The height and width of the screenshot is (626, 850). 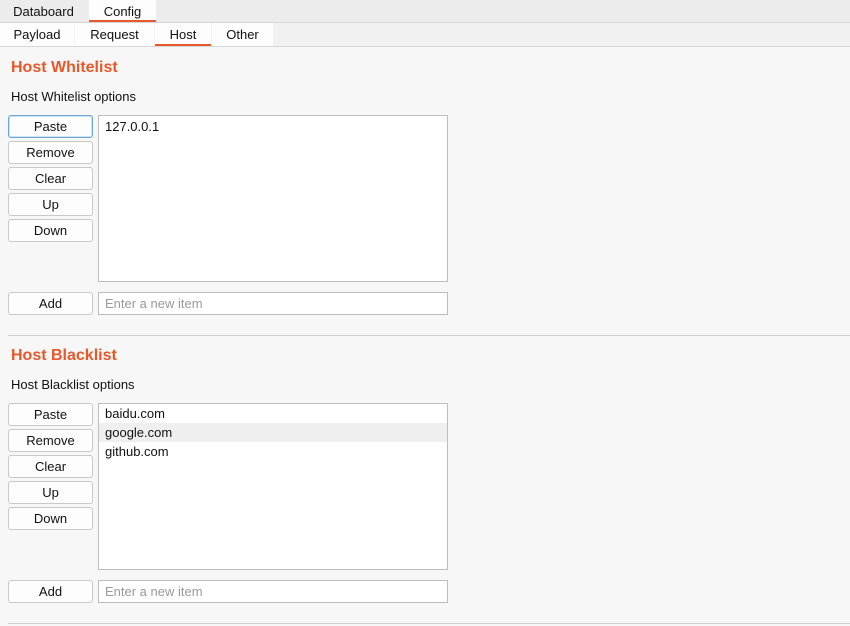 What do you see at coordinates (50, 230) in the screenshot?
I see `whitelist-down-button: Down` at bounding box center [50, 230].